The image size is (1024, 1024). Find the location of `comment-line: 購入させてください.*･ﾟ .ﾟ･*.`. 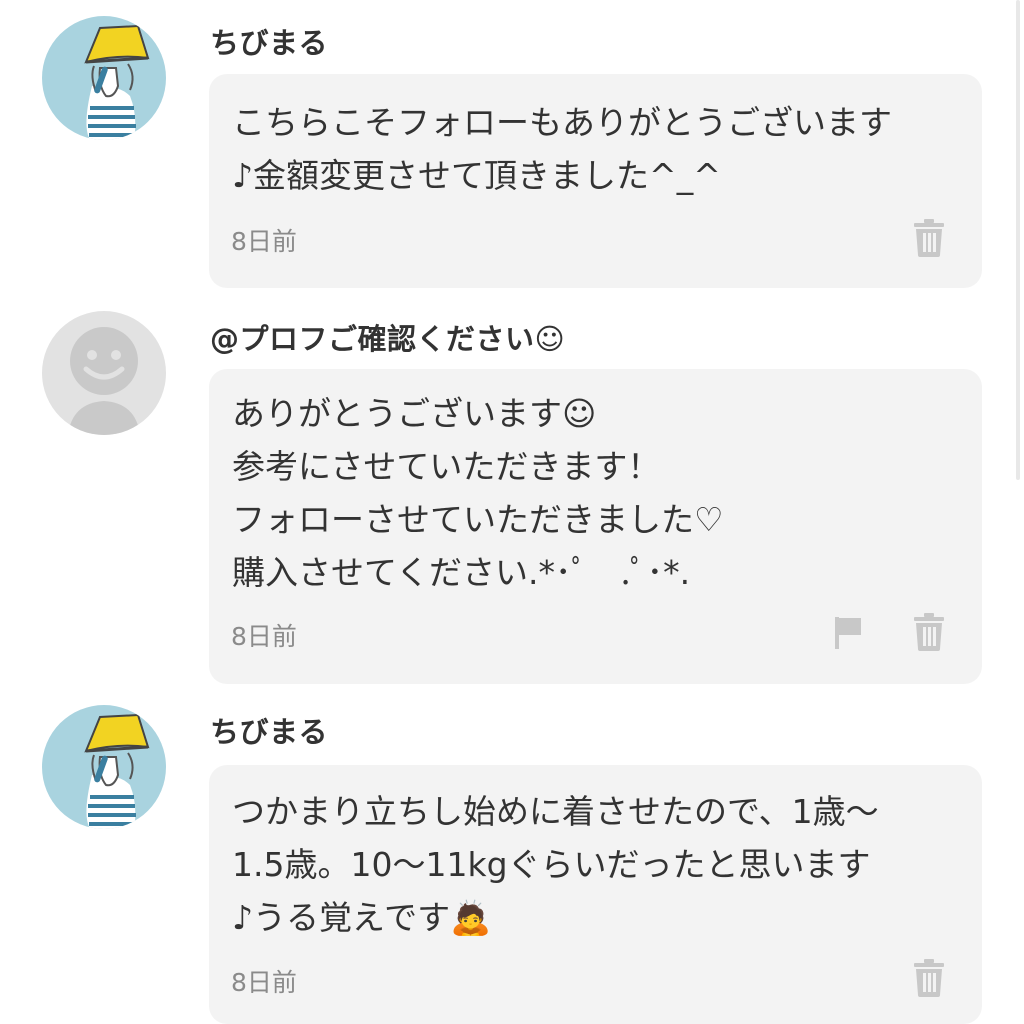

comment-line: 購入させてください.*･ﾟ .ﾟ･*. is located at coordinates (461, 572).